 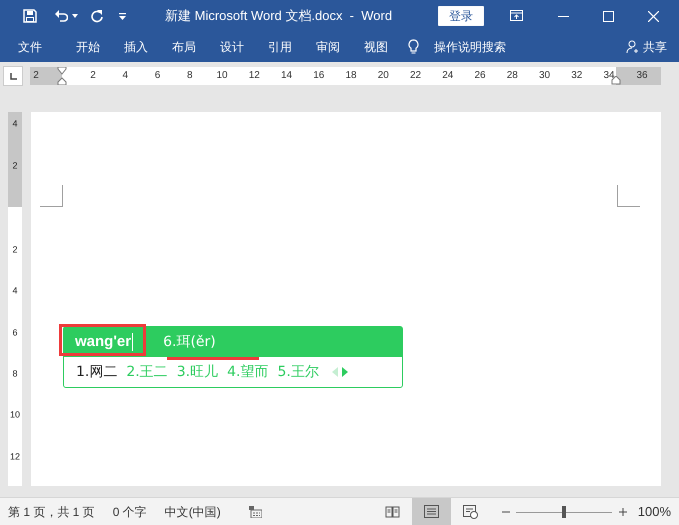 What do you see at coordinates (653, 16) in the screenshot?
I see `close-icon` at bounding box center [653, 16].